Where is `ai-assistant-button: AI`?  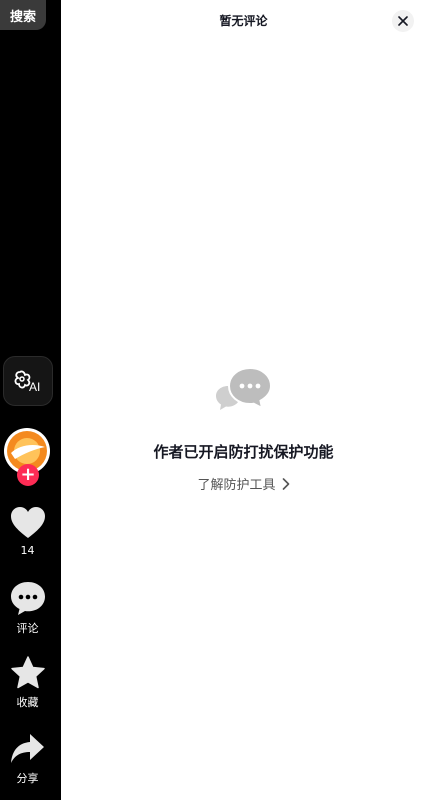 ai-assistant-button: AI is located at coordinates (28, 381).